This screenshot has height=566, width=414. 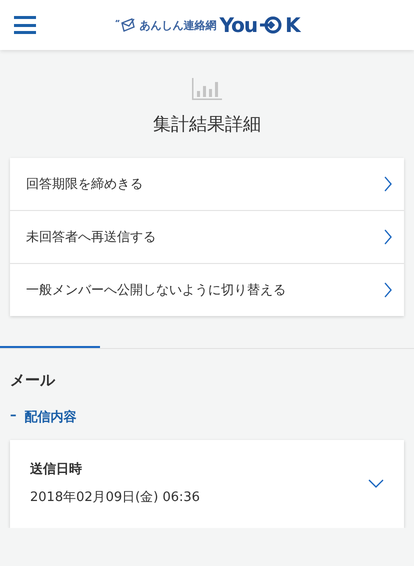 I want to click on action-link: 未回答者へ再送信する, so click(x=207, y=237).